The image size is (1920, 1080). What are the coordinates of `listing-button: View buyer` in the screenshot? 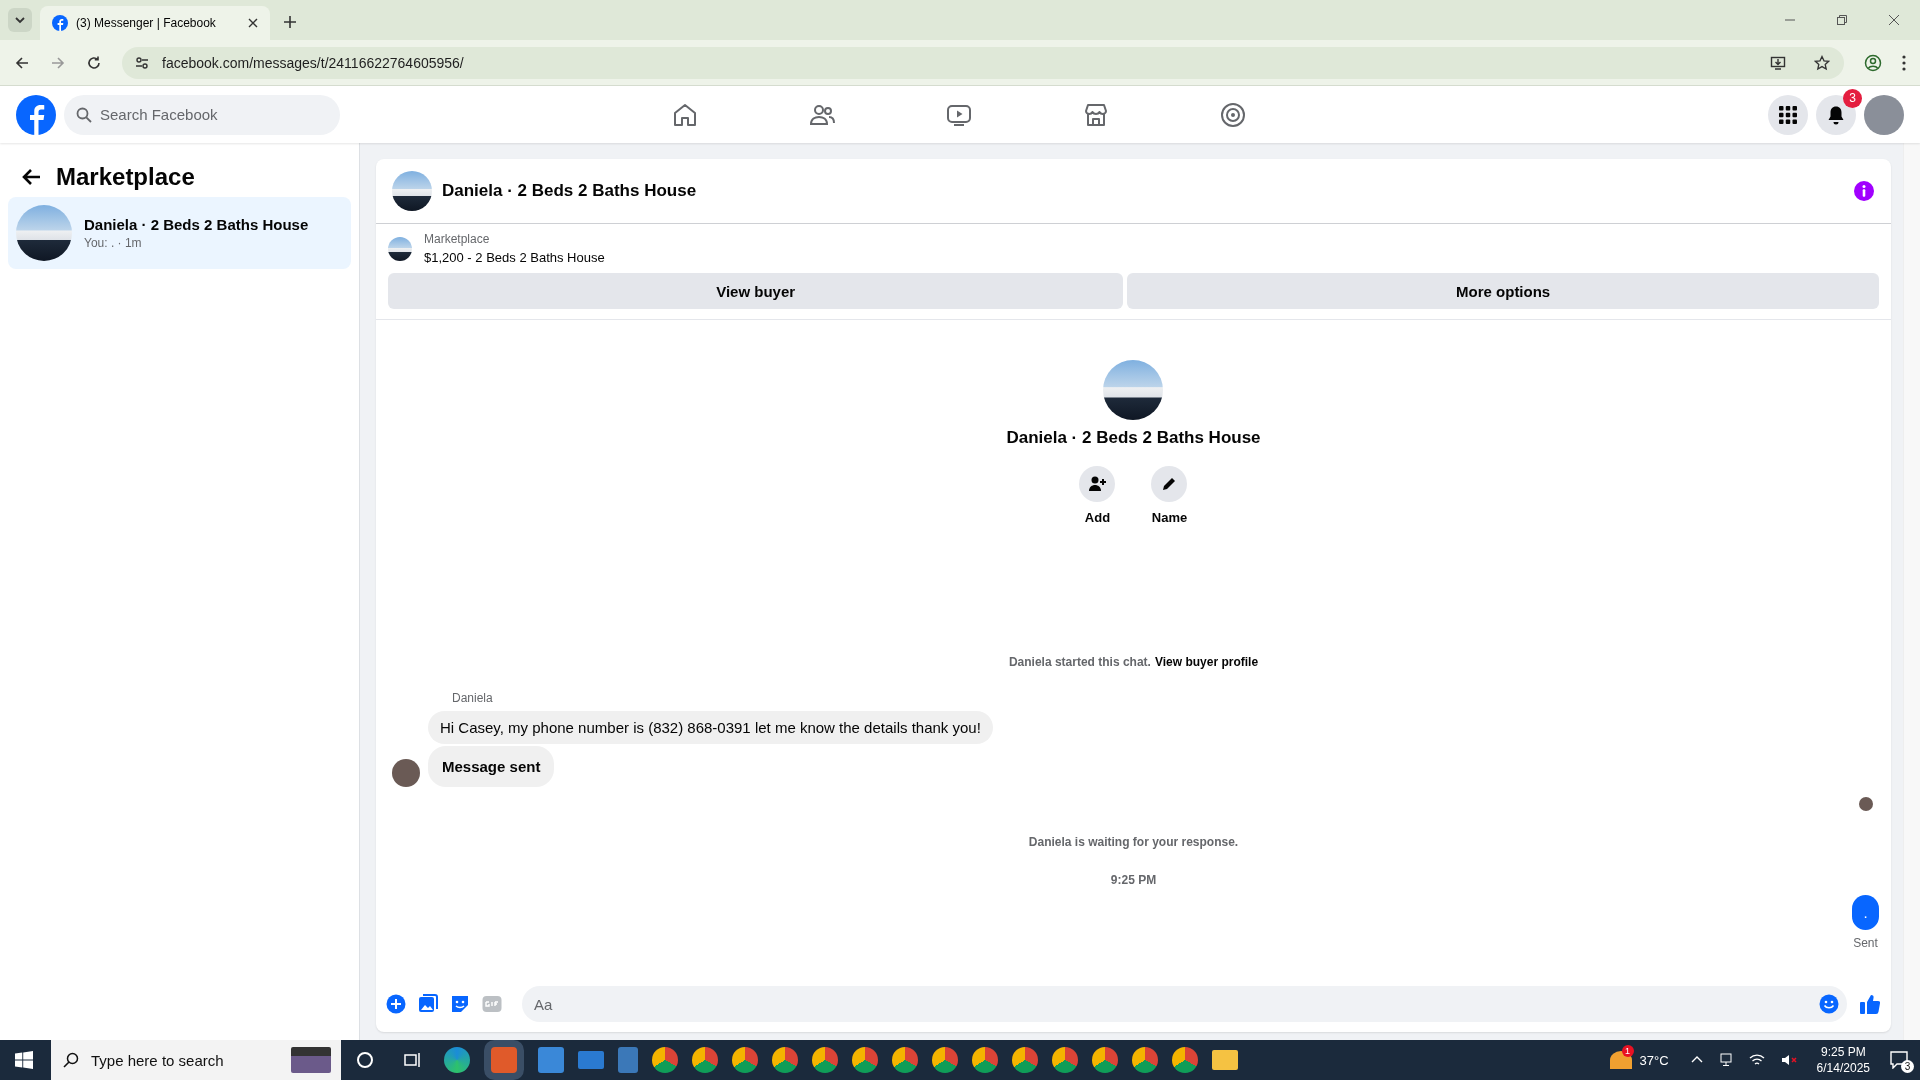 It's located at (756, 291).